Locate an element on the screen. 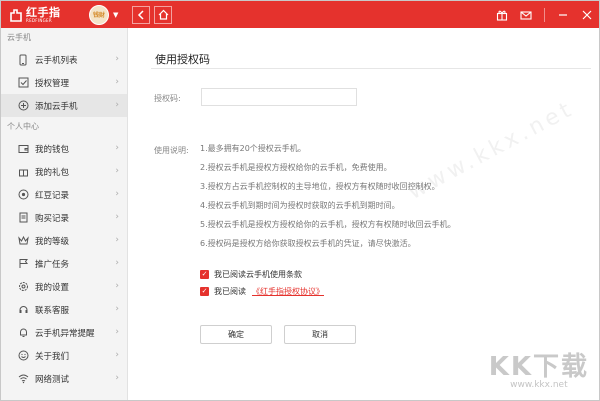 The height and width of the screenshot is (401, 600). list-item: 4.授权云手机到期时间为授权时获取的云手机到期时间。 is located at coordinates (300, 205).